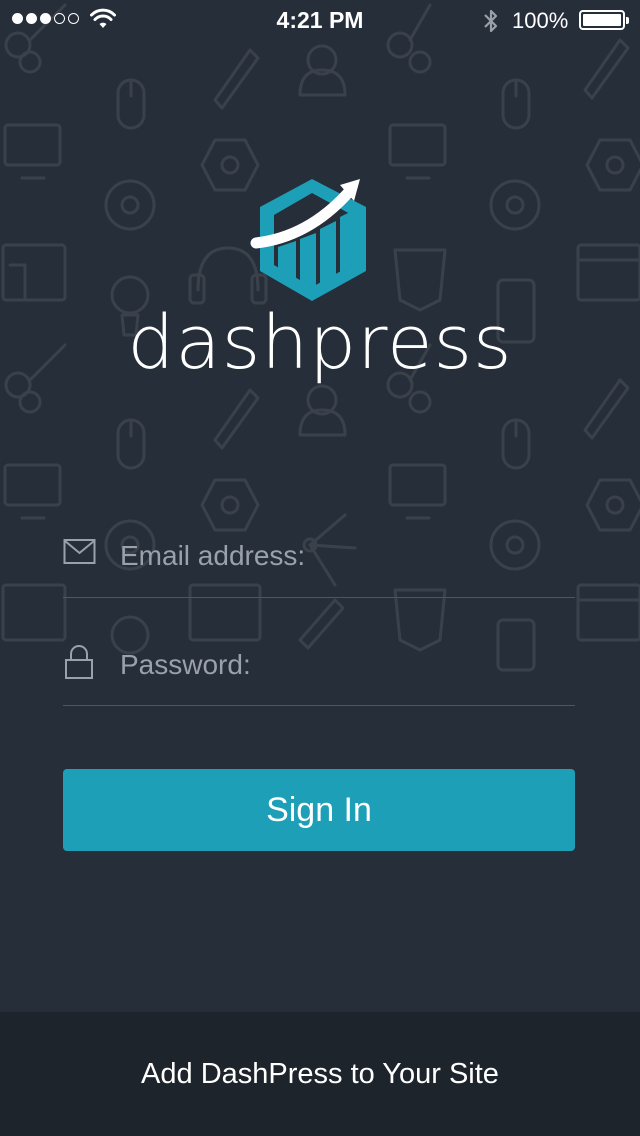 This screenshot has width=640, height=1136. What do you see at coordinates (79, 662) in the screenshot?
I see `lock-icon` at bounding box center [79, 662].